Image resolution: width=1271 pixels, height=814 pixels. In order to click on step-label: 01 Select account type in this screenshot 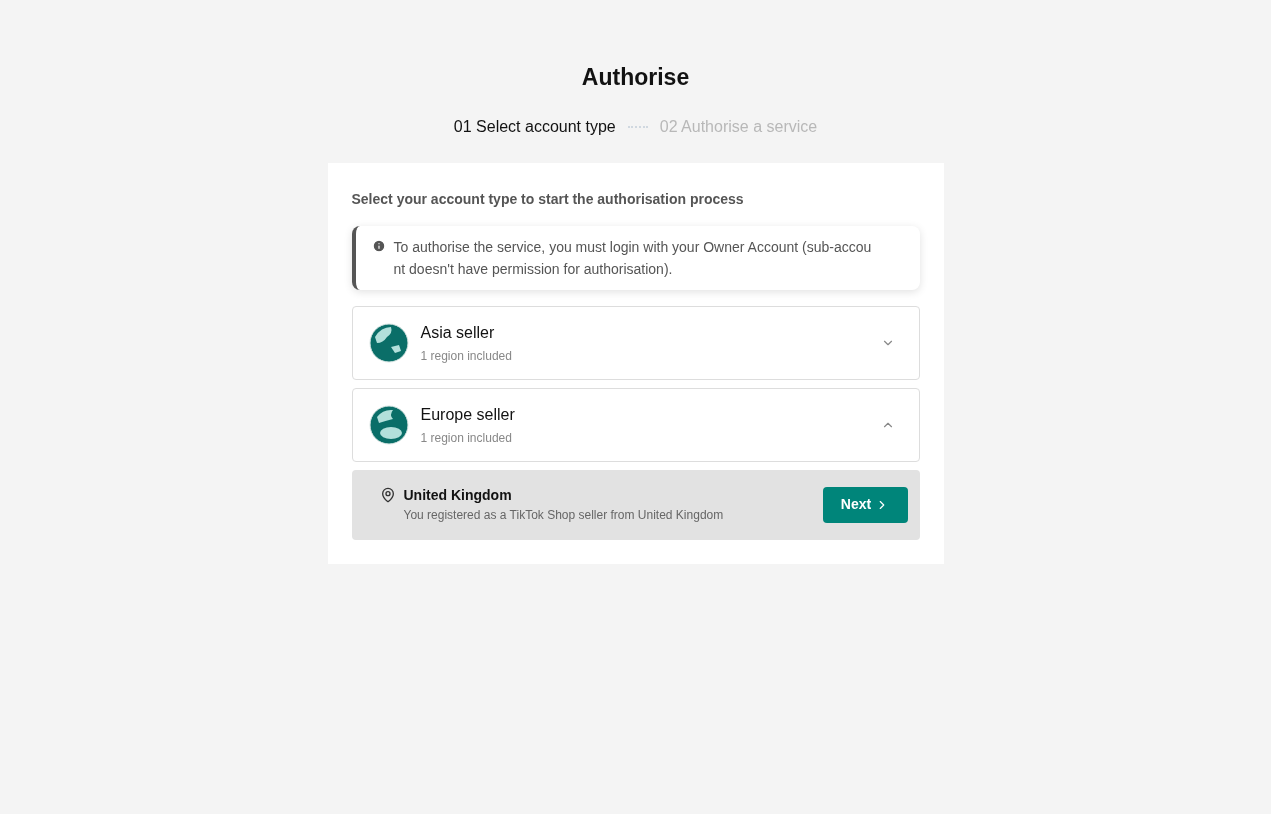, I will do `click(534, 126)`.